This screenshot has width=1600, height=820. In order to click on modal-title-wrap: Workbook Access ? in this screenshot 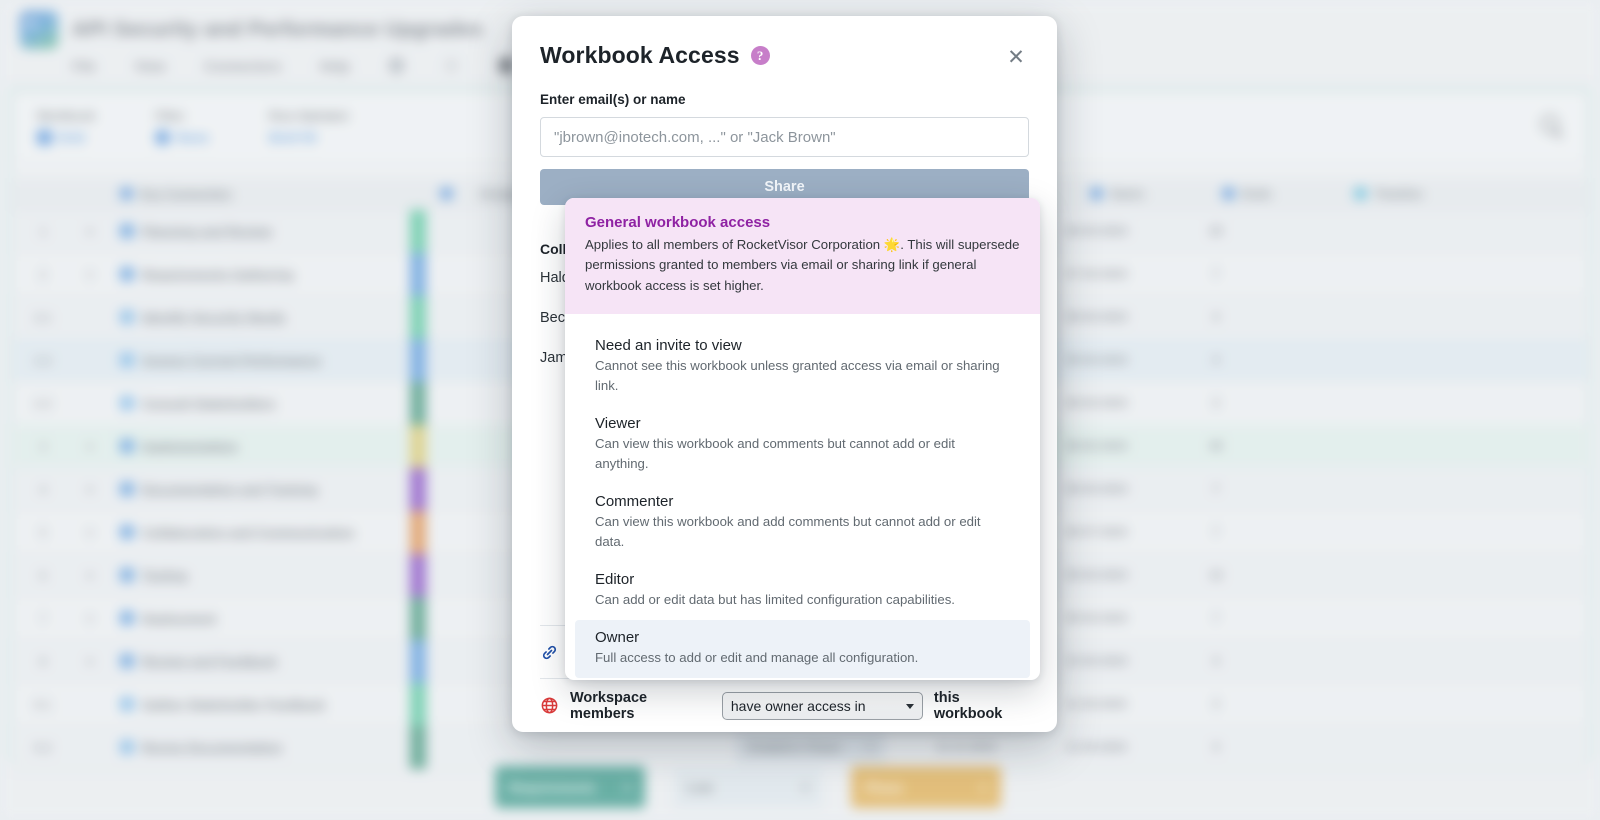, I will do `click(655, 55)`.